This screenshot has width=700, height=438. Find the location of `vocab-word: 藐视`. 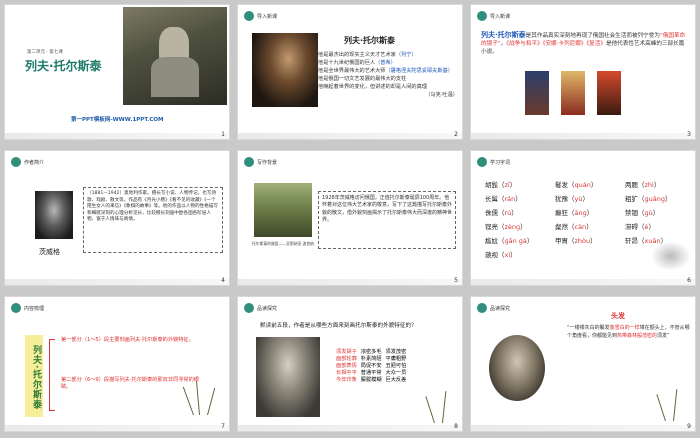

vocab-word: 藐视 is located at coordinates (491, 255).